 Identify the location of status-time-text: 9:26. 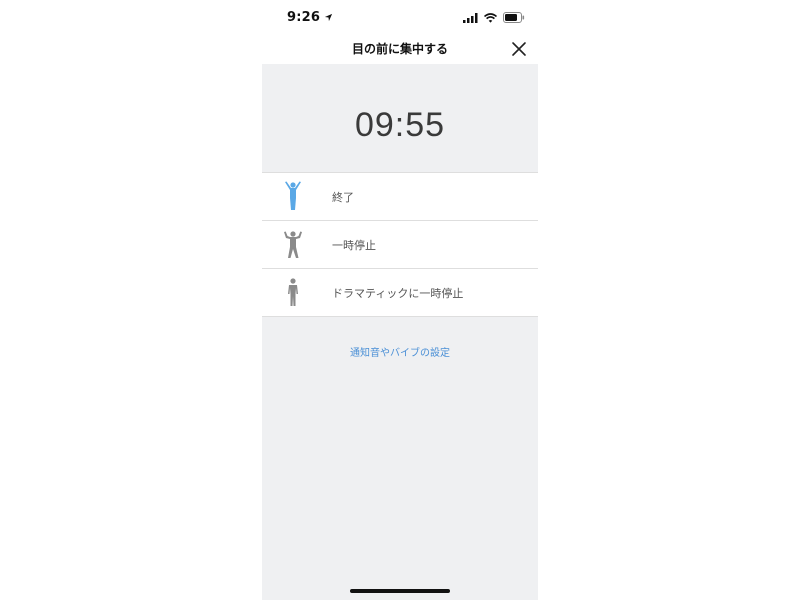
(304, 17).